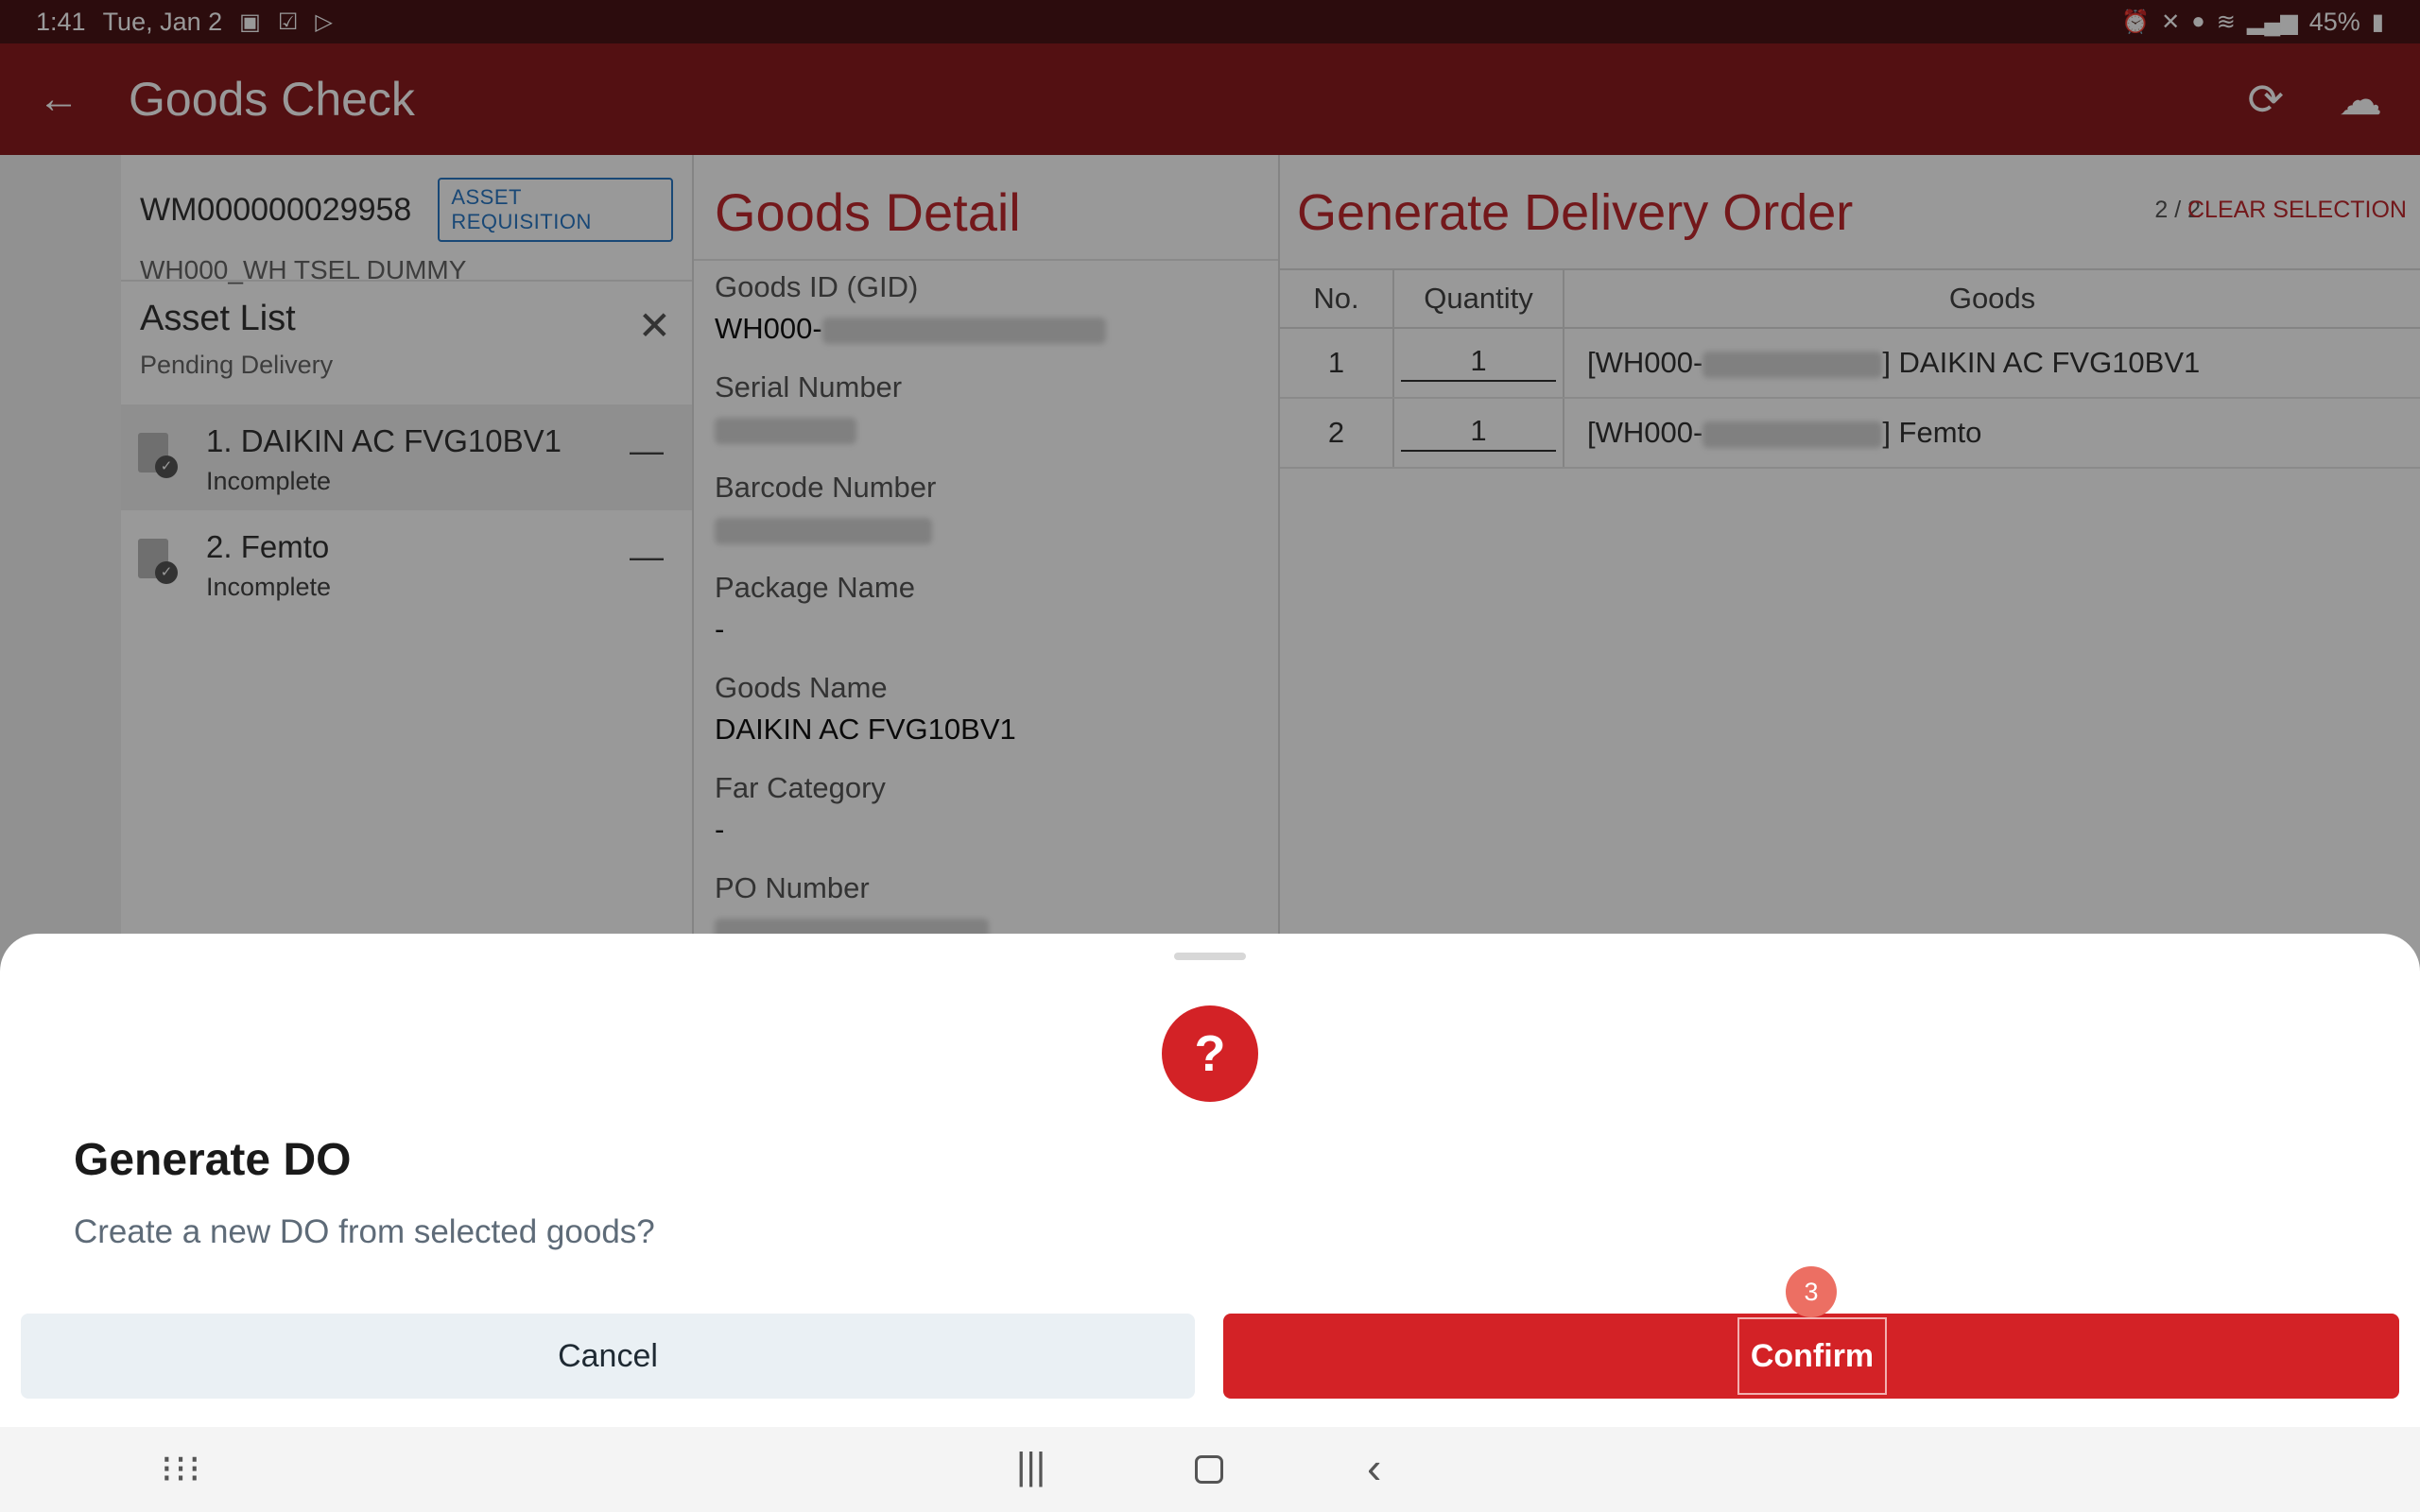  I want to click on dialog-title: Generate DO, so click(213, 1160).